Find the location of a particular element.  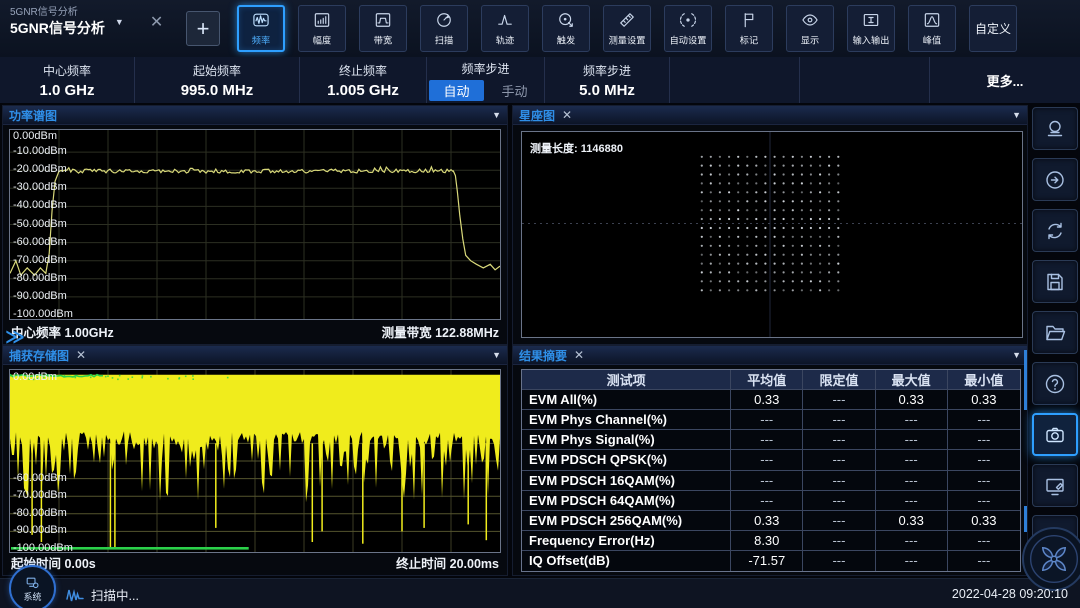

sidebar-button-refresh is located at coordinates (1055, 230).